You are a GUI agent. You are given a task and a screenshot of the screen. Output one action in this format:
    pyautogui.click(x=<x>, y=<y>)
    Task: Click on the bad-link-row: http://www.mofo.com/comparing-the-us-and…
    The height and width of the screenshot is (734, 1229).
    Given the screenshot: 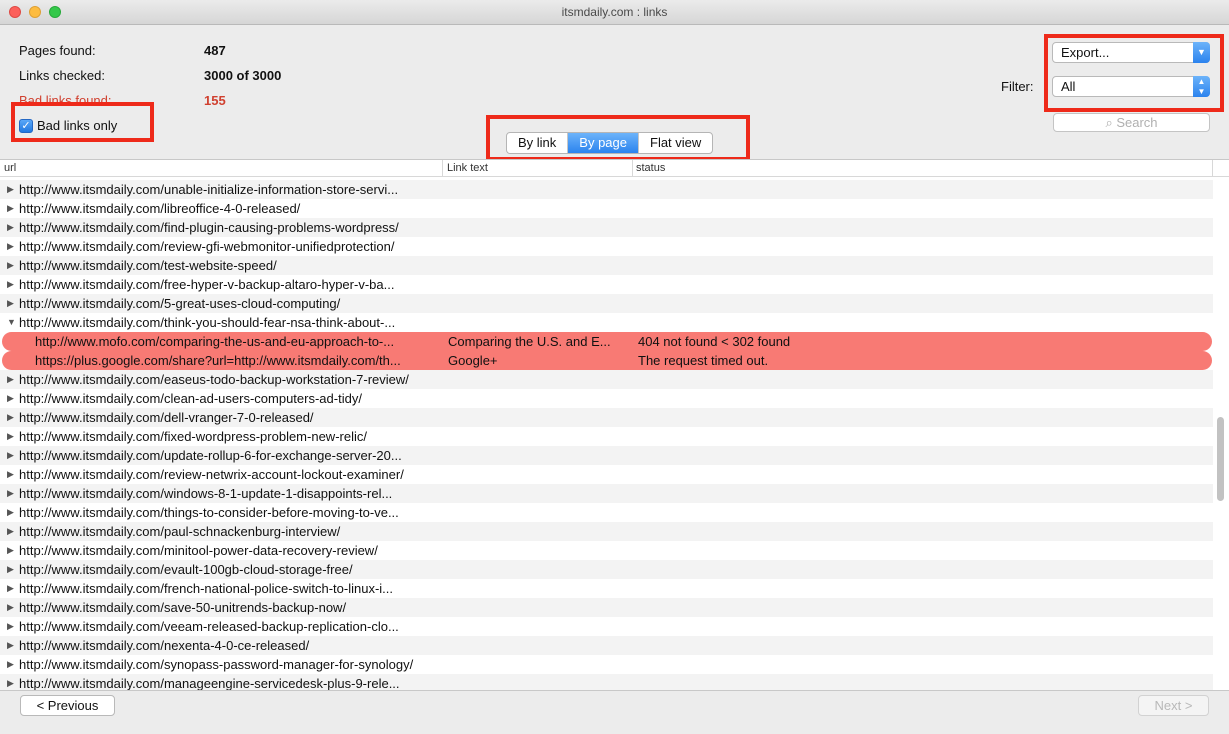 What is the action you would take?
    pyautogui.click(x=607, y=341)
    